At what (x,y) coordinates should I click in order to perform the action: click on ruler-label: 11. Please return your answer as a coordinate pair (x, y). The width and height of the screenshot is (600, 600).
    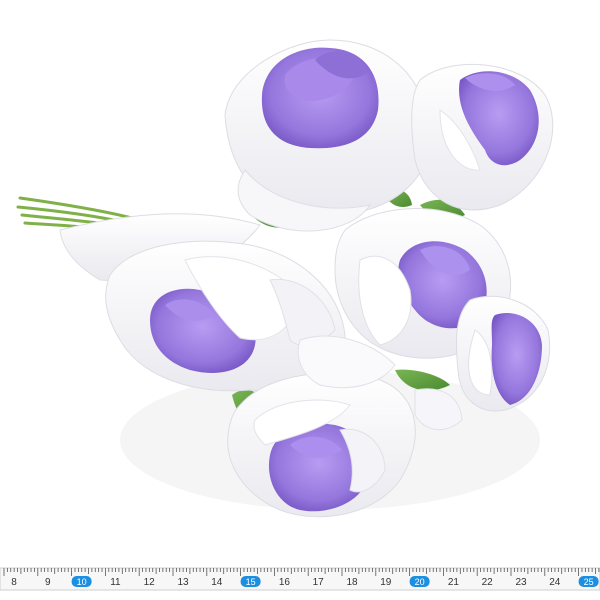
    Looking at the image, I should click on (115, 582).